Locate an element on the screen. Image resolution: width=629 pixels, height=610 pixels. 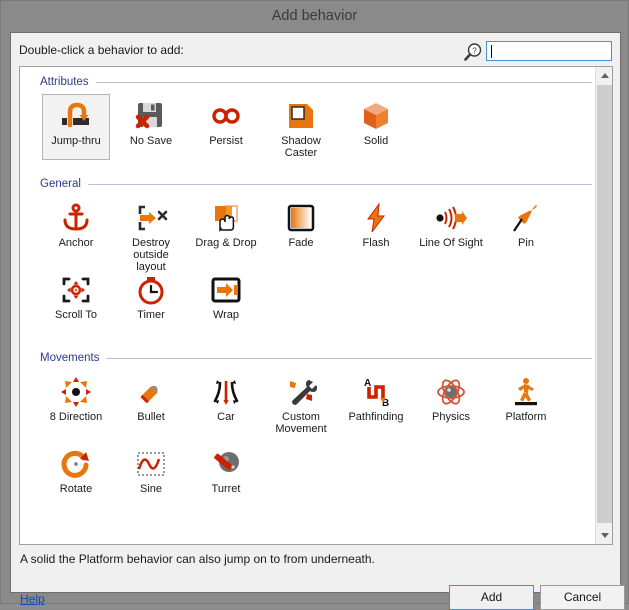
section-title: Attributes is located at coordinates (64, 82).